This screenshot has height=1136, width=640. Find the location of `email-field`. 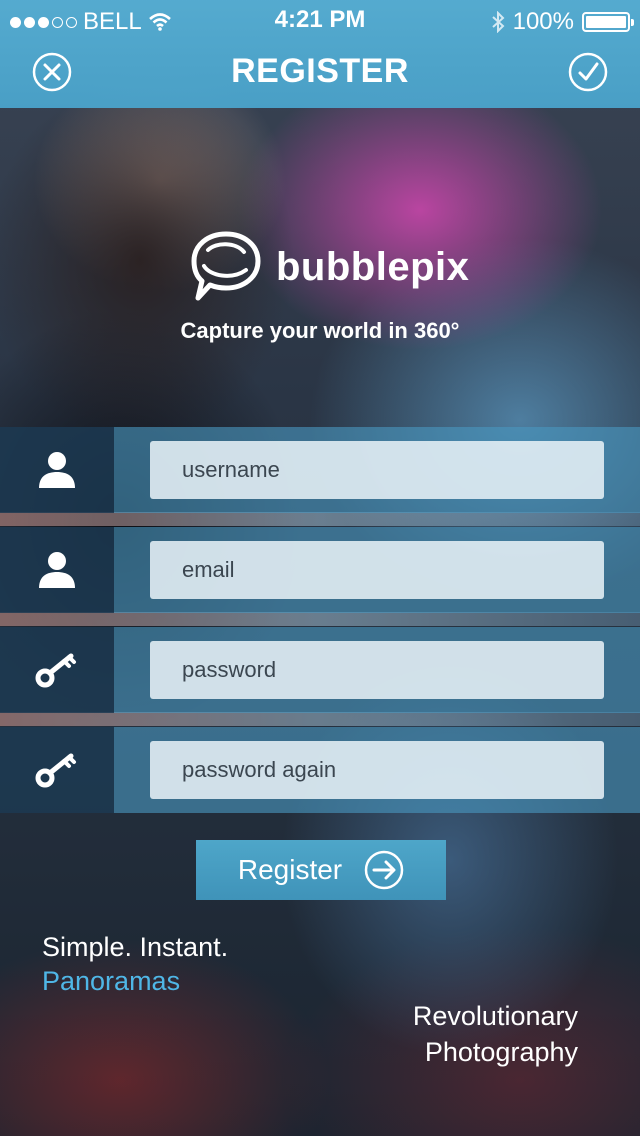

email-field is located at coordinates (377, 570).